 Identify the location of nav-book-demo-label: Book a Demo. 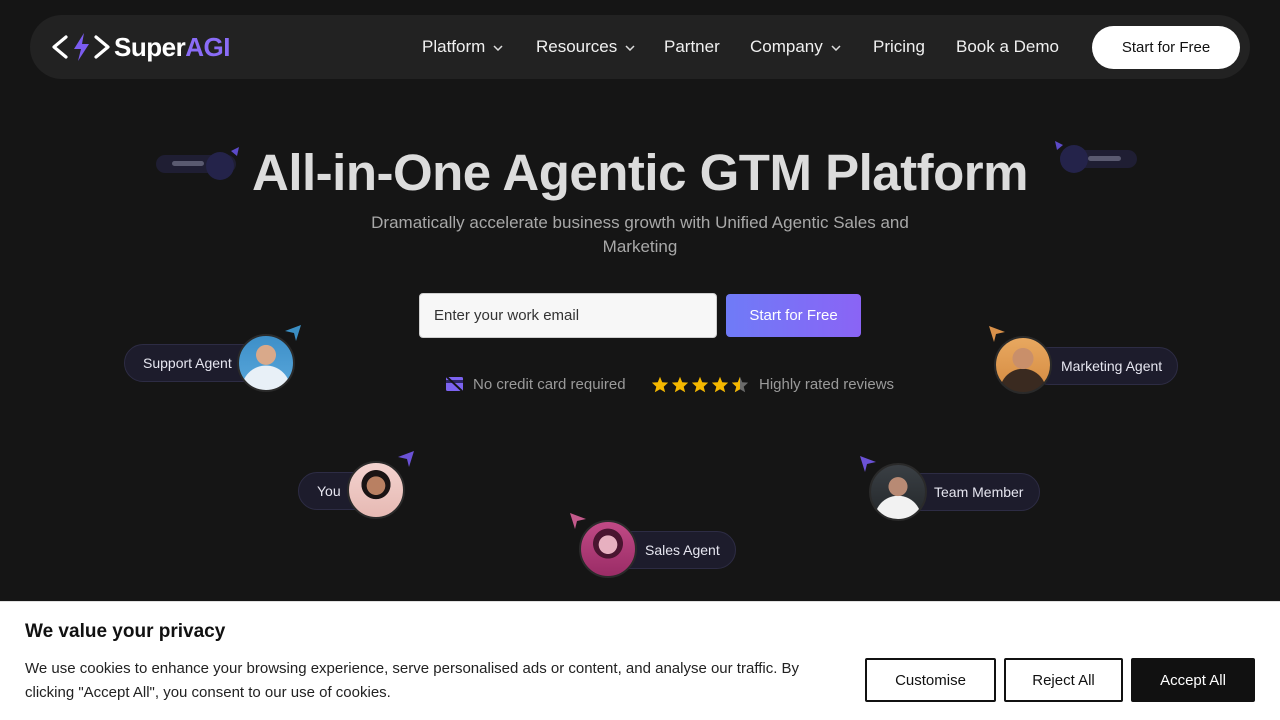
(1007, 46).